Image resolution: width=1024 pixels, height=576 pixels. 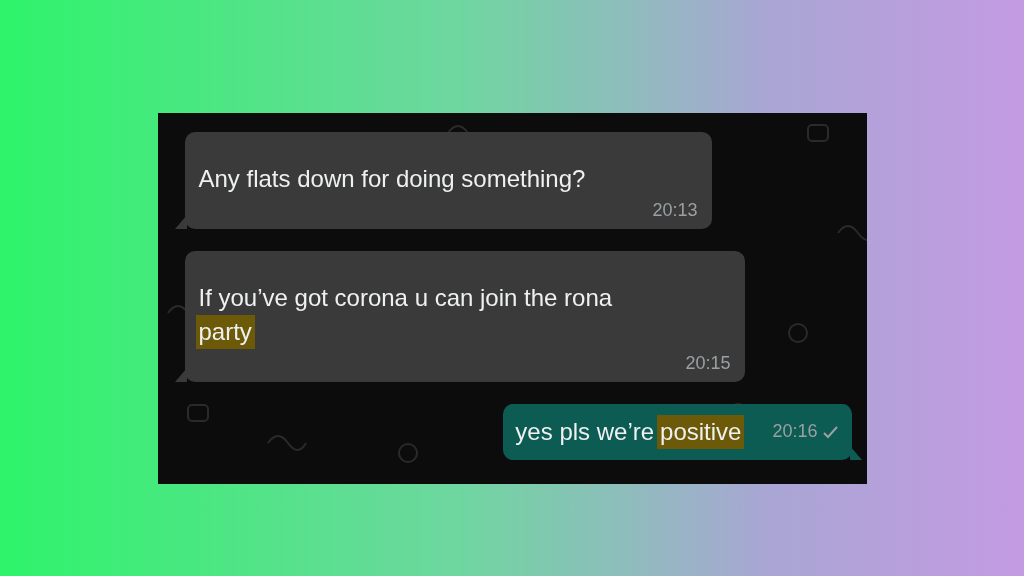 What do you see at coordinates (585, 431) in the screenshot?
I see `message-text: yes pls we’re` at bounding box center [585, 431].